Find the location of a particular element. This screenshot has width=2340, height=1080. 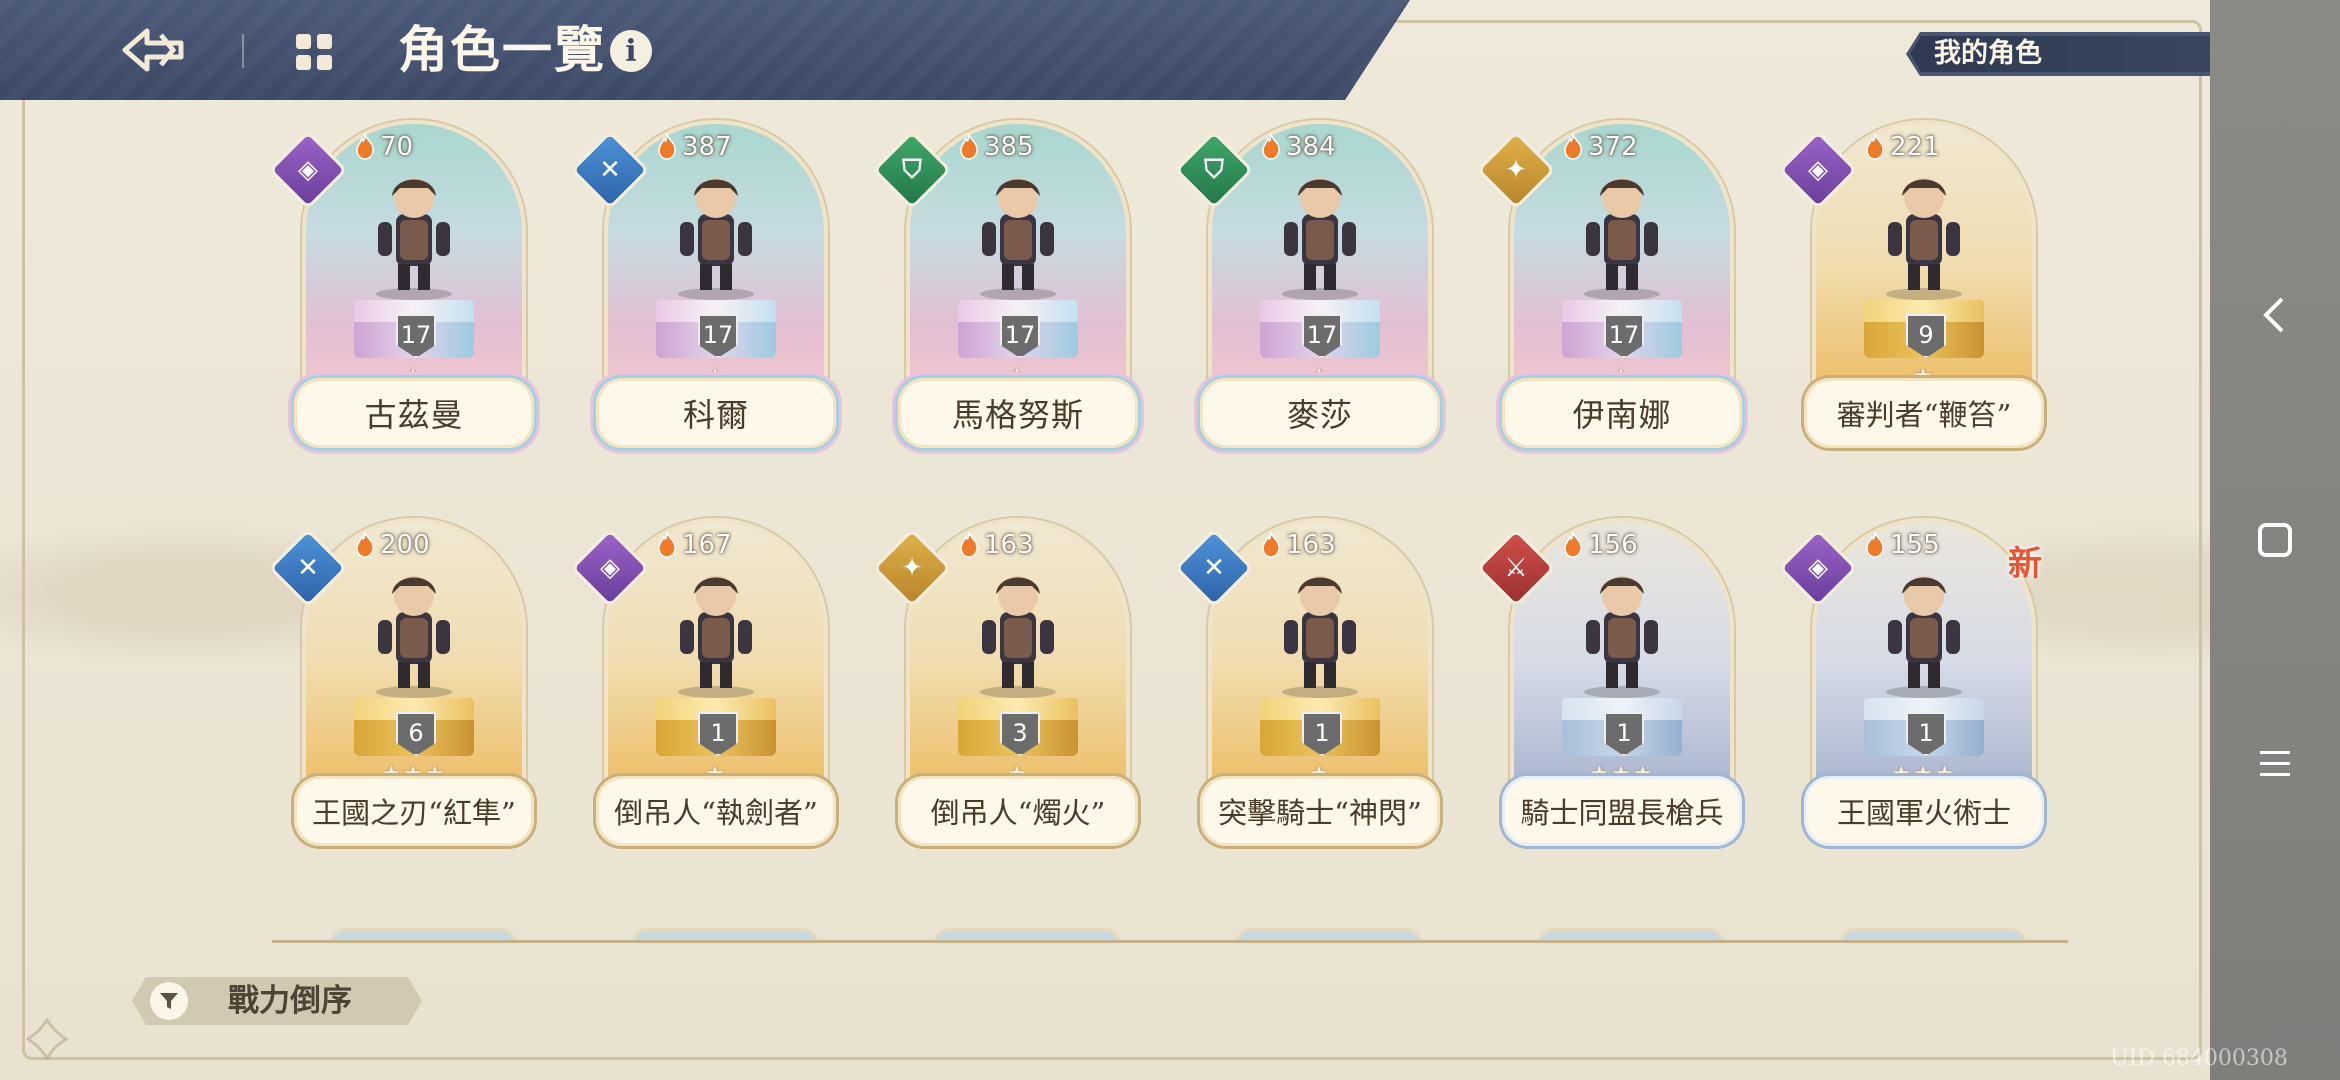

character-card: ⚔ 156 1 ★★★ 騎士同盟長槍兵 is located at coordinates (1609, 698).